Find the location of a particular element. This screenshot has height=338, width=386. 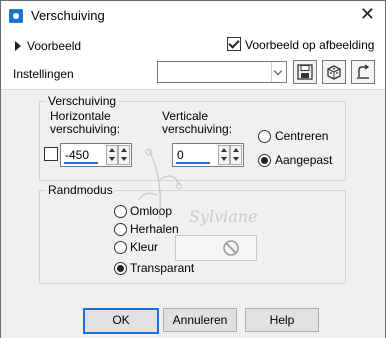

randomize-button is located at coordinates (334, 72).